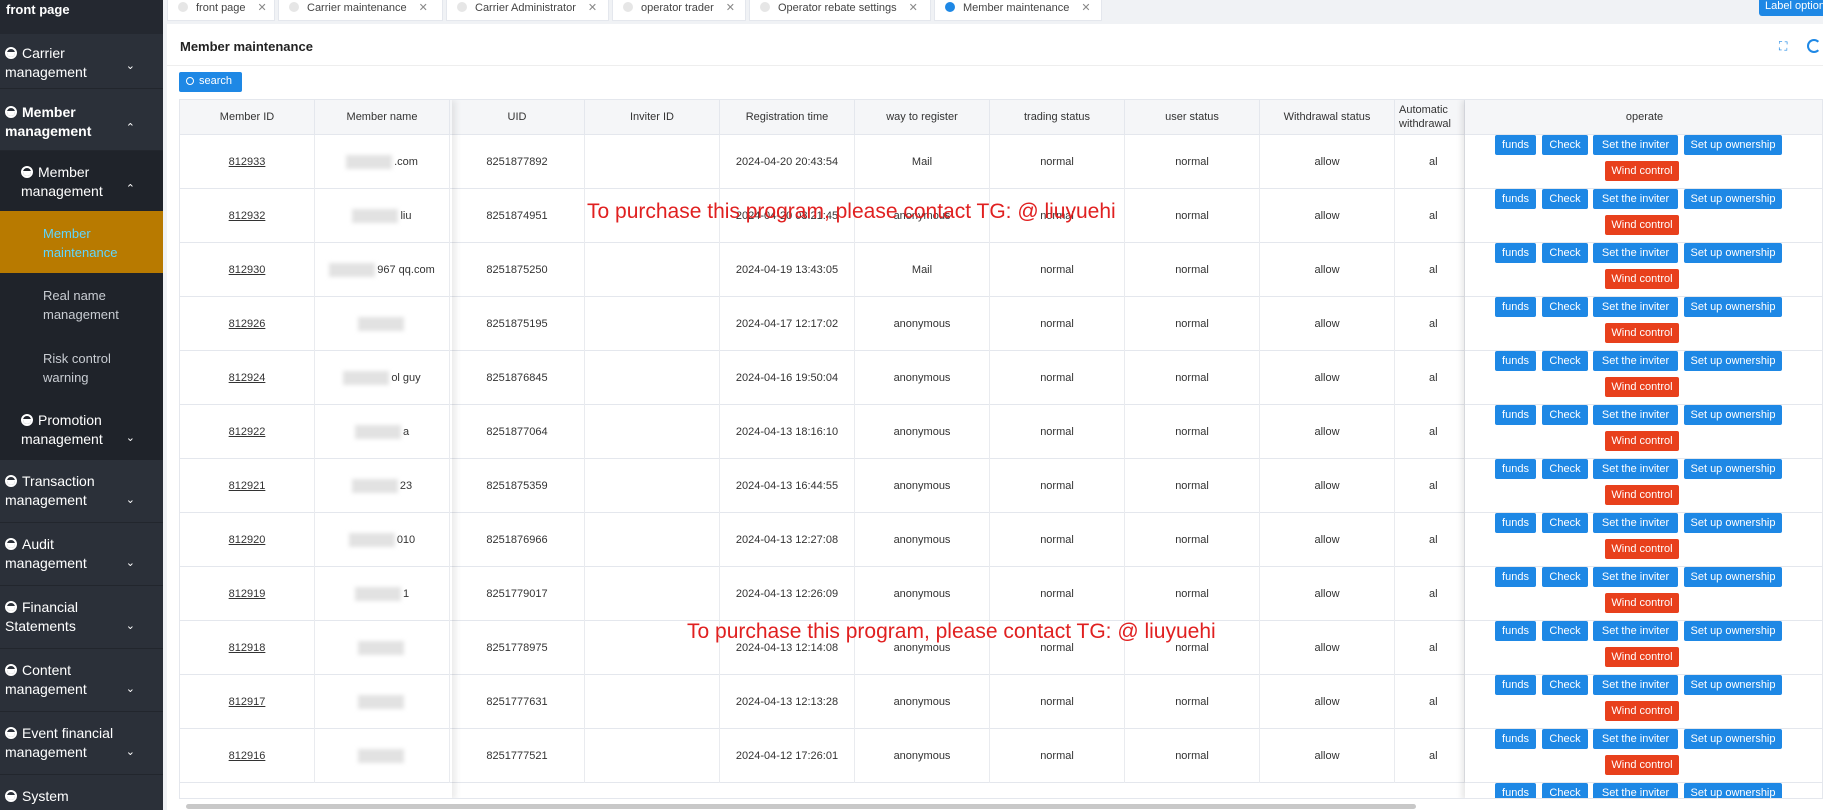 The width and height of the screenshot is (1823, 810). I want to click on cell-id: 812917, so click(247, 702).